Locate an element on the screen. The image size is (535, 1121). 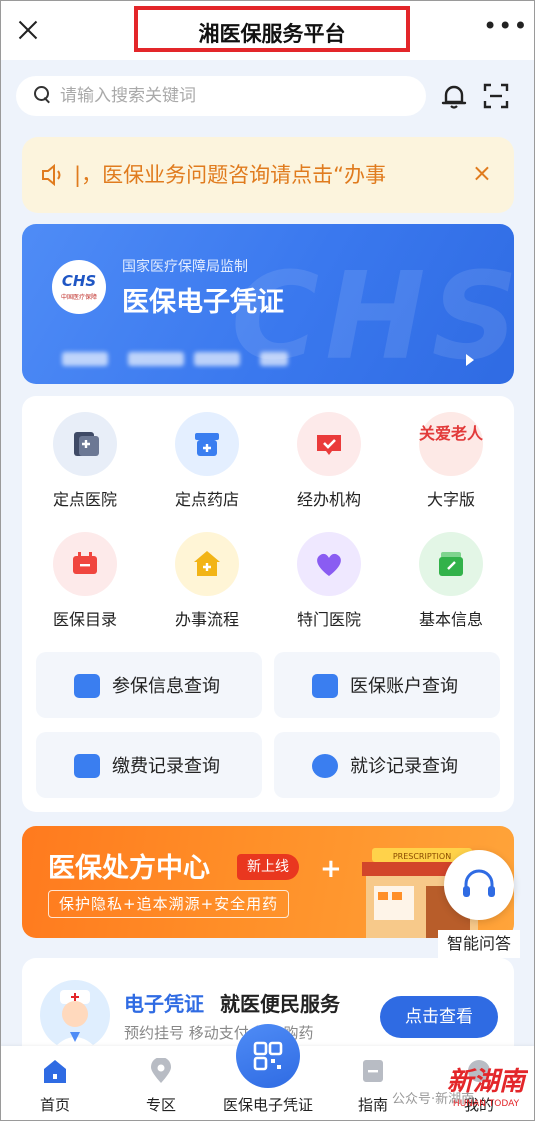
tab-e-certificate is located at coordinates (268, 1056).